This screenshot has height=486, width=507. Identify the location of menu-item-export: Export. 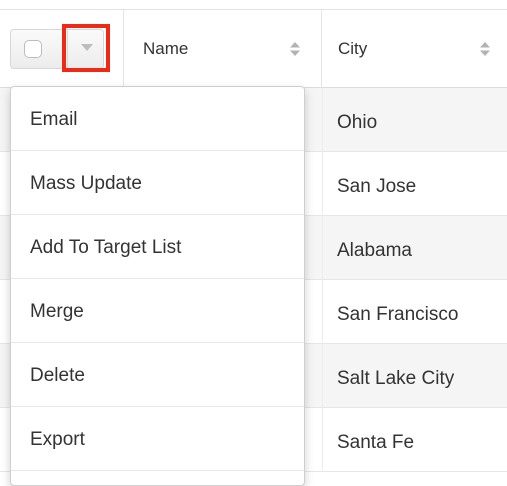
(157, 439).